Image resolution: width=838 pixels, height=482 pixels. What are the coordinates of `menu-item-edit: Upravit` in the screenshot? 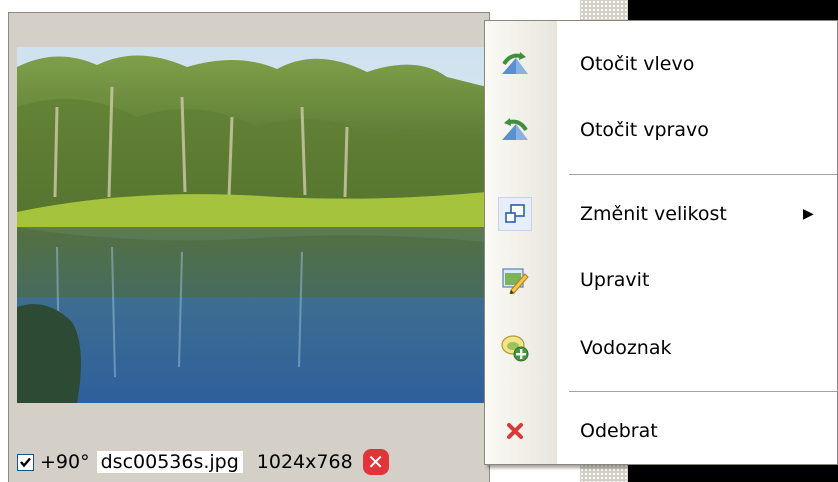 It's located at (661, 280).